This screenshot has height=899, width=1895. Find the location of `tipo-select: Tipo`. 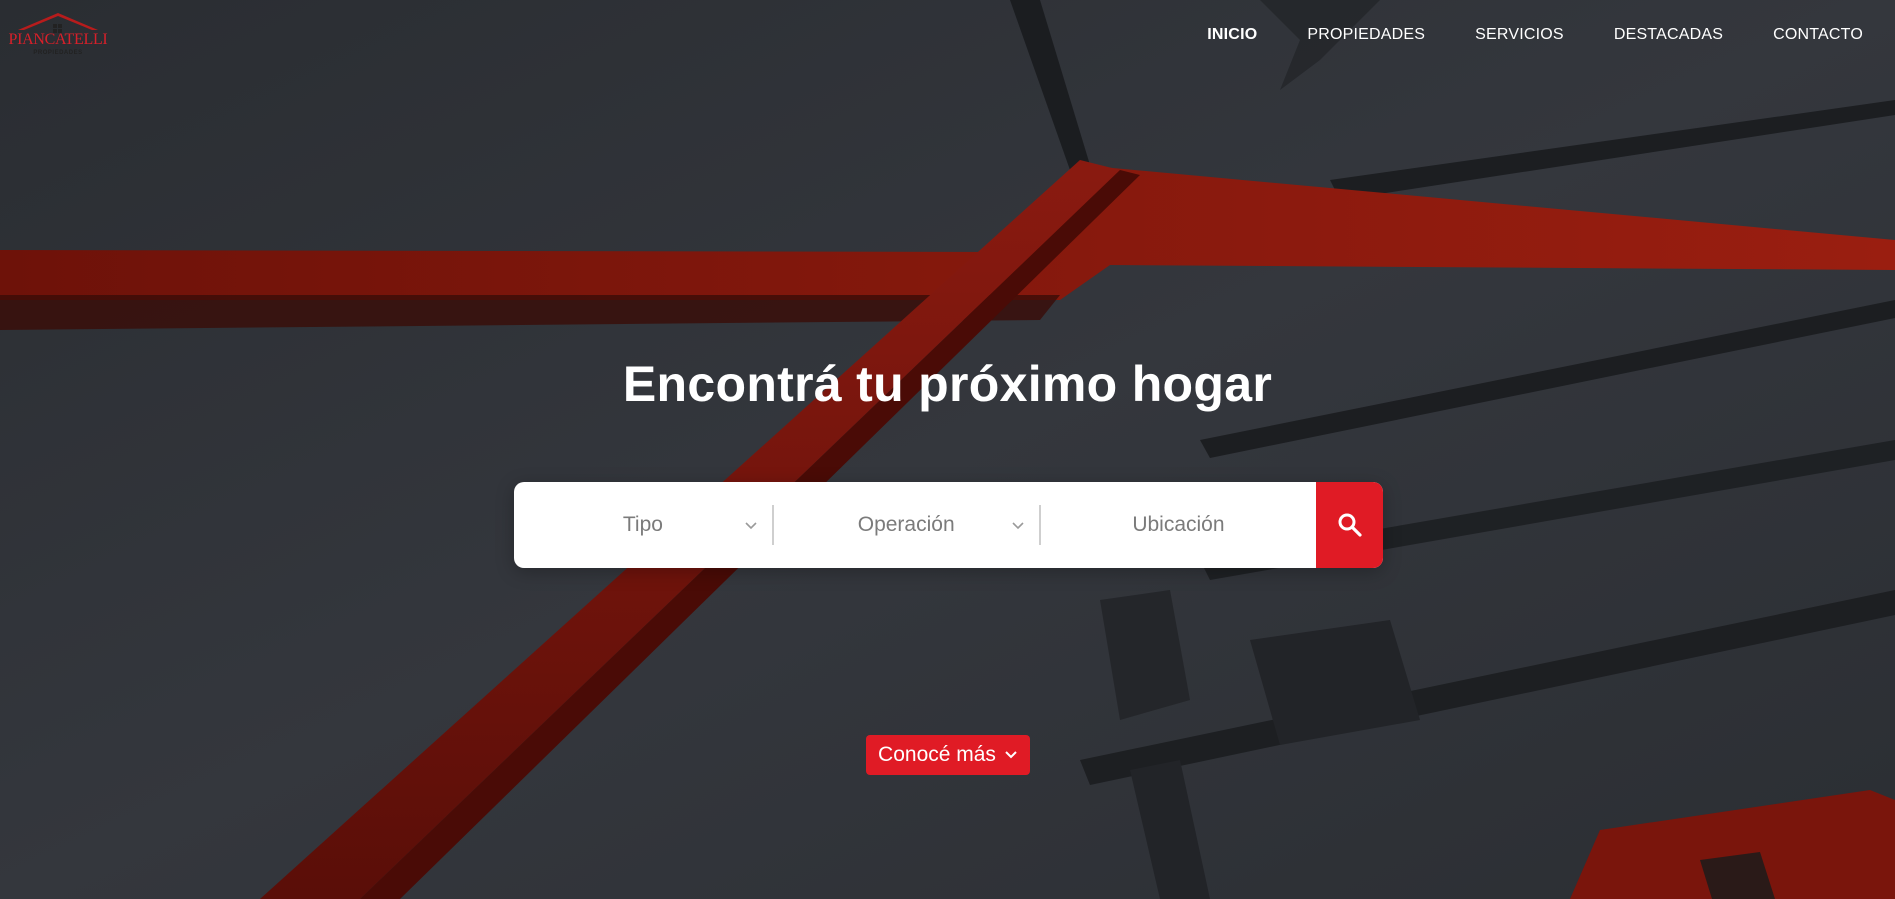

tipo-select: Tipo is located at coordinates (643, 525).